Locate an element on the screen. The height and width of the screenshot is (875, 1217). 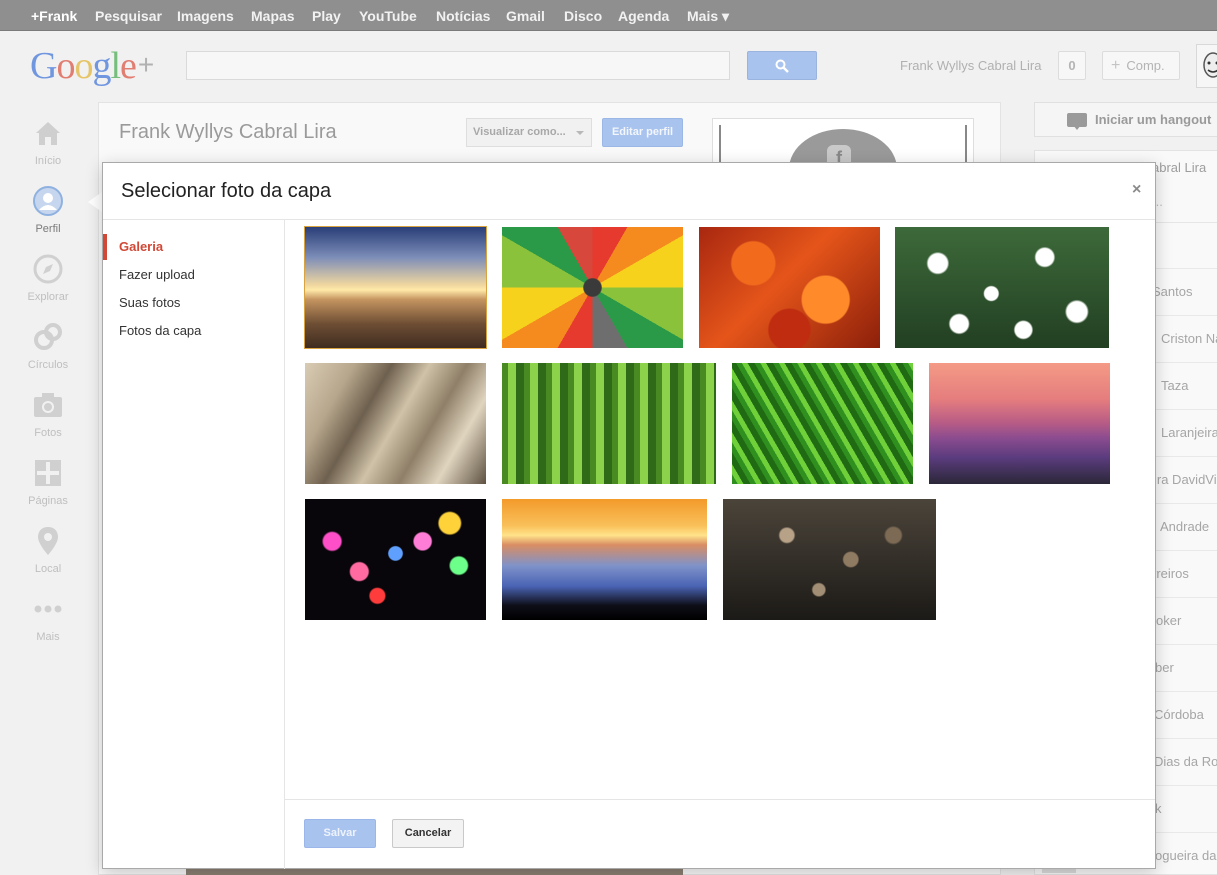
menu-label: Fazer upload is located at coordinates (157, 274).